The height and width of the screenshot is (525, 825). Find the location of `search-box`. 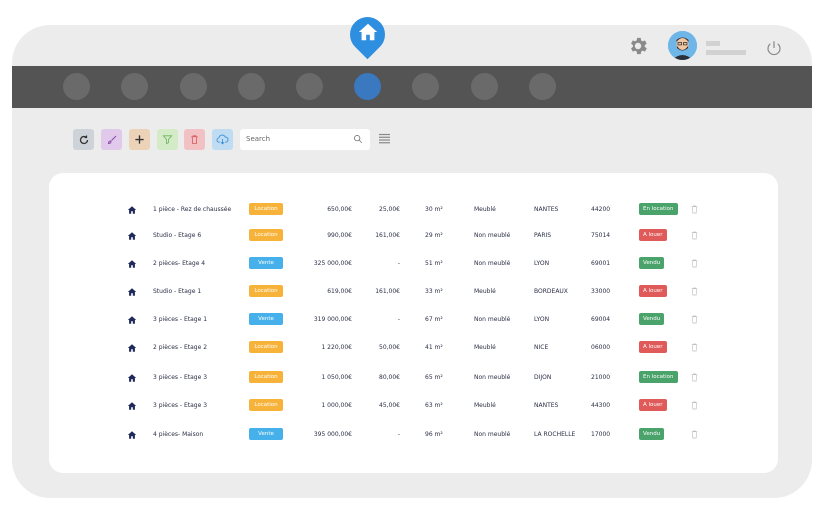

search-box is located at coordinates (305, 139).